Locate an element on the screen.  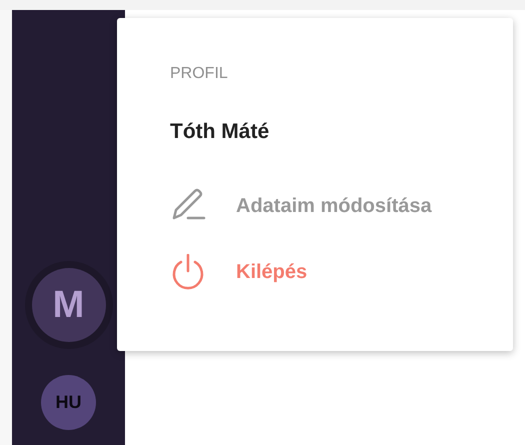
menu-heading: PROFIL is located at coordinates (199, 74).